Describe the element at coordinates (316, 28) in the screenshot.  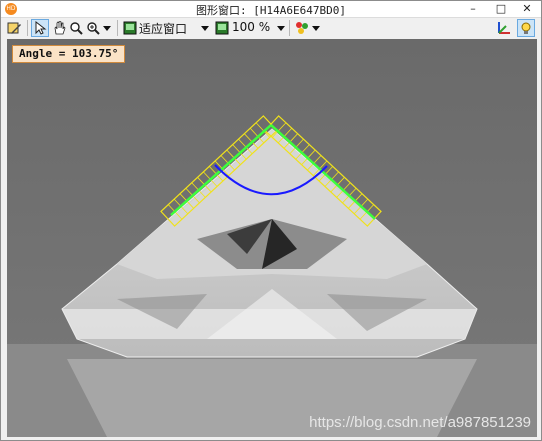
I see `palette-dropdown-icon` at that location.